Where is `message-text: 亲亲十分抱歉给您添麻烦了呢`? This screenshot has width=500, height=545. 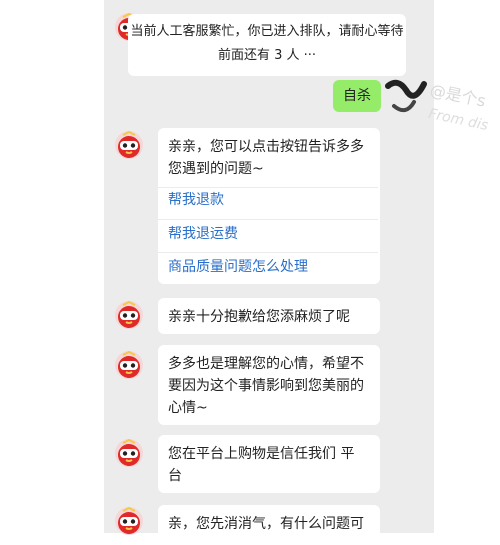 message-text: 亲亲十分抱歉给您添麻烦了呢 is located at coordinates (259, 317).